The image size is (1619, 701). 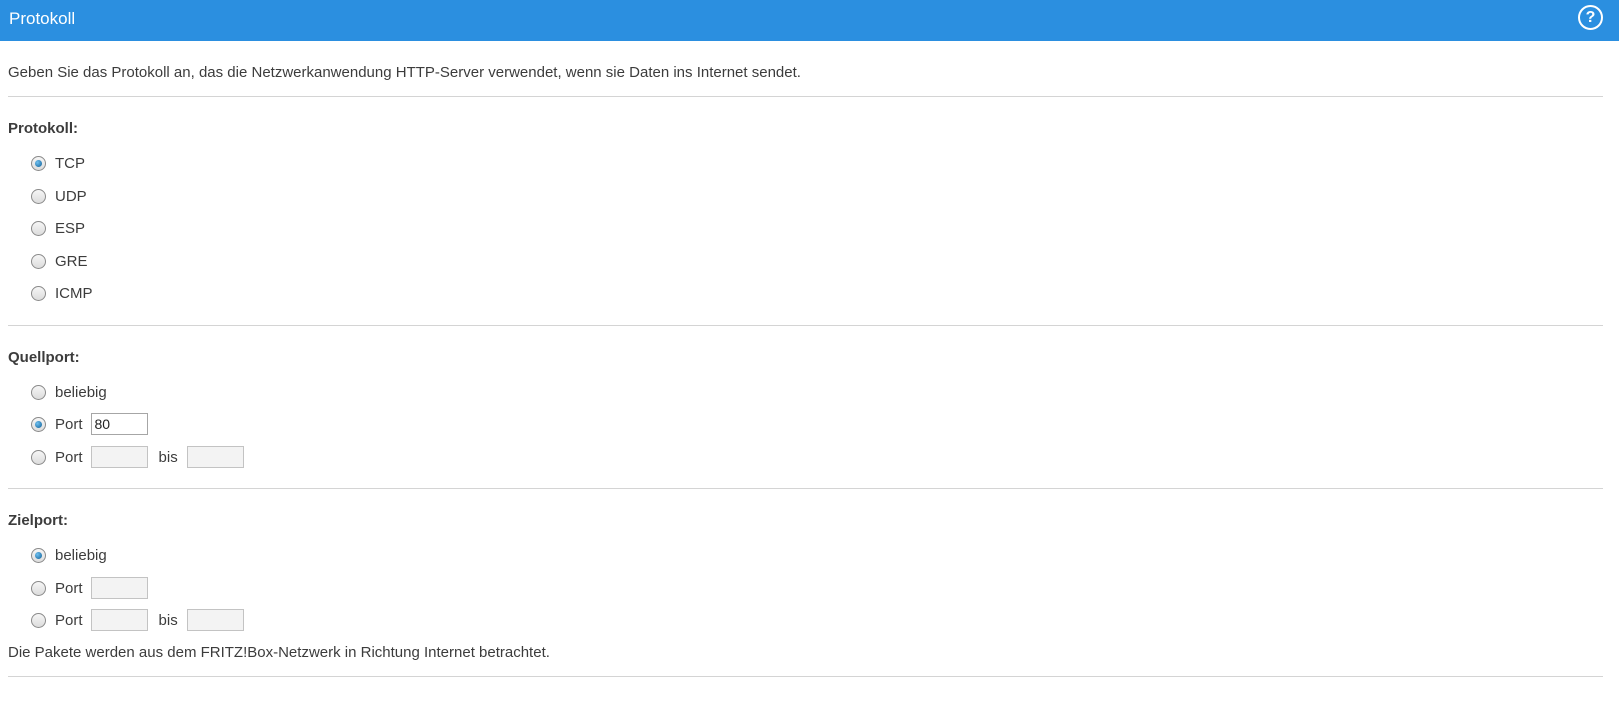 I want to click on protocol-option-esp: ESP, so click(x=62, y=228).